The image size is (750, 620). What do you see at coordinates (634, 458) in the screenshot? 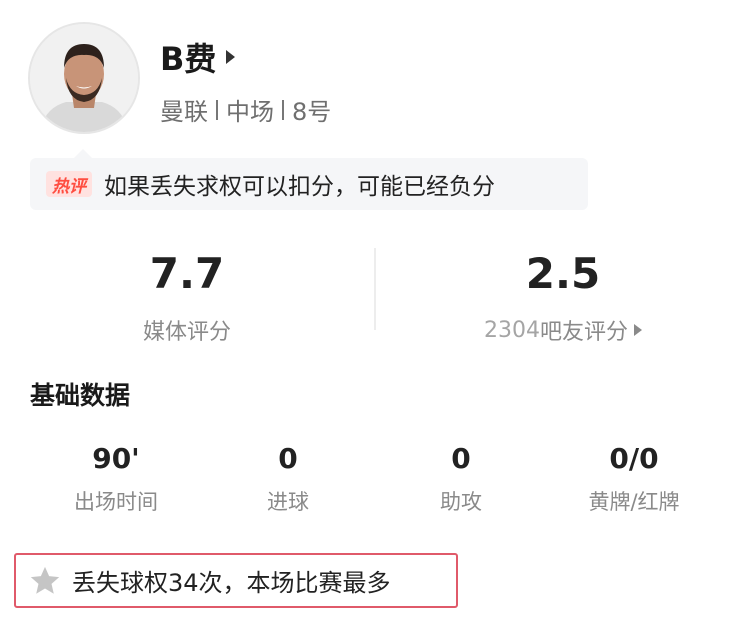
I see `stat-value: 0/0` at bounding box center [634, 458].